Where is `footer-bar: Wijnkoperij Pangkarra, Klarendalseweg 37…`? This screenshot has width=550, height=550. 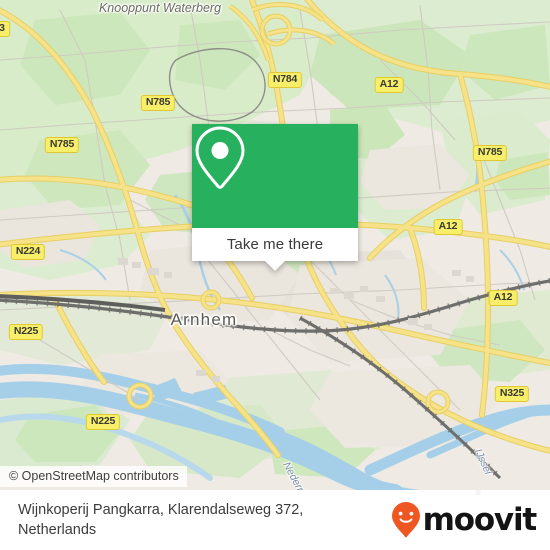
footer-bar: Wijnkoperij Pangkarra, Klarendalseweg 37… is located at coordinates (275, 520).